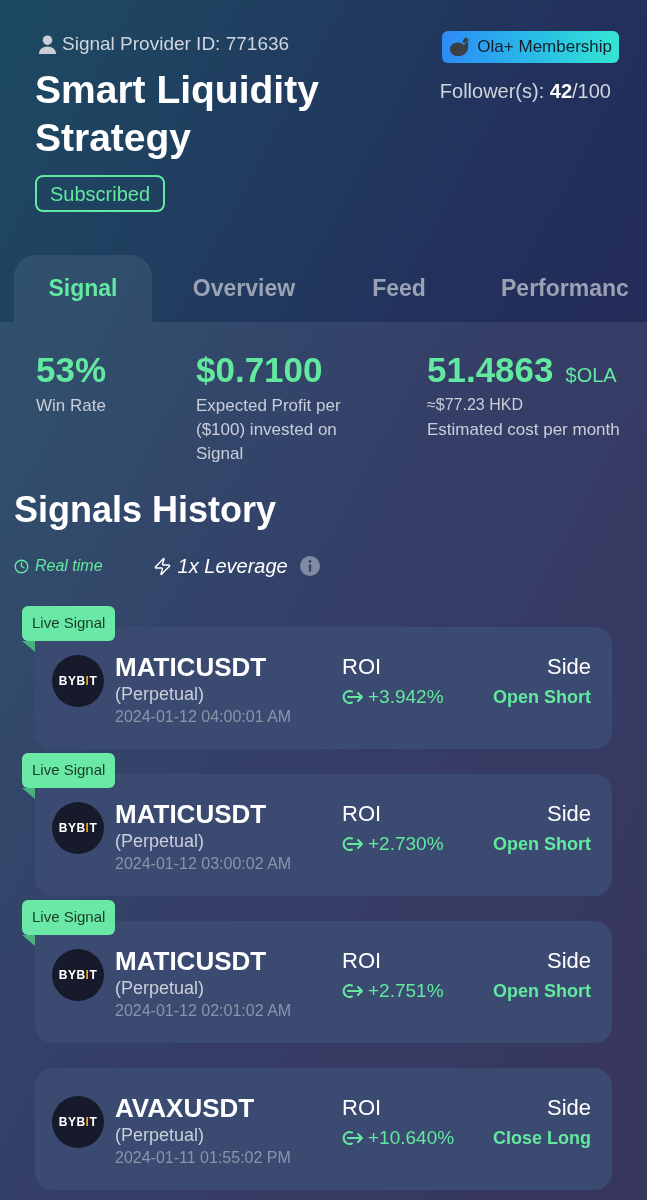  Describe the element at coordinates (269, 430) in the screenshot. I see `stat-label: Expected Profit per ($100) invested on Signal` at that location.